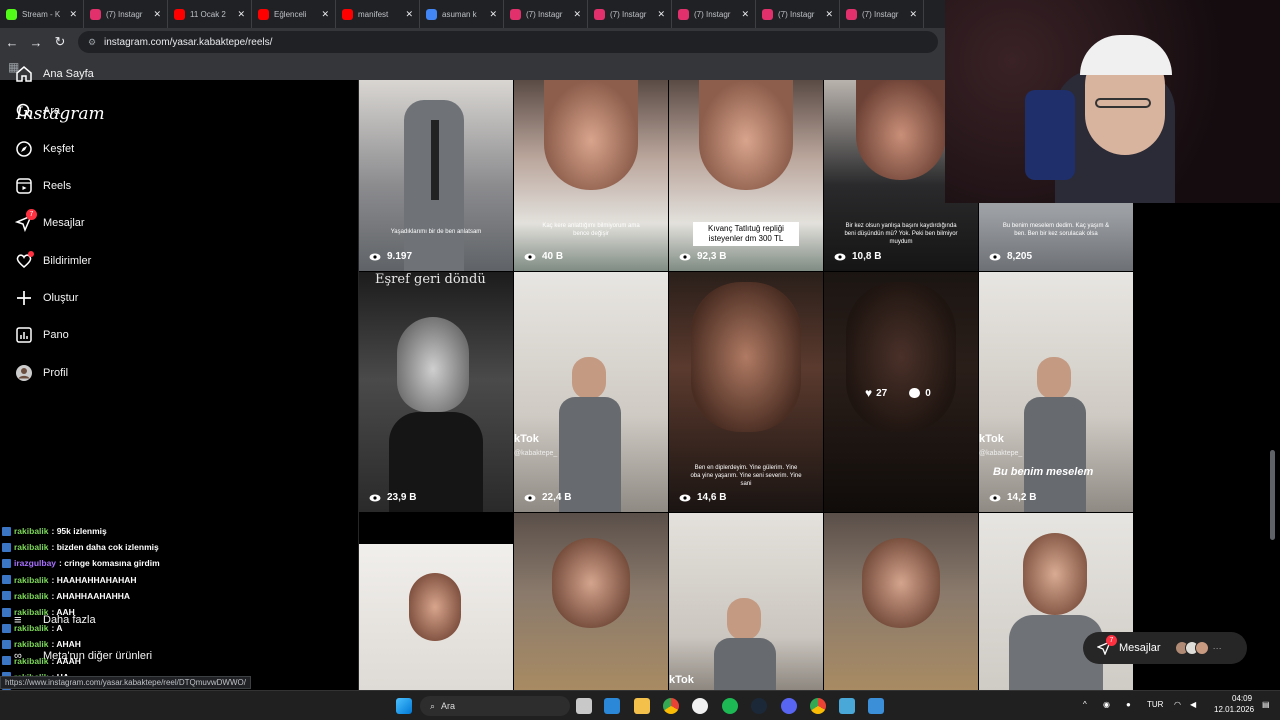 The image size is (1280, 720). Describe the element at coordinates (44, 149) in the screenshot. I see `sidebar-item-kesfet: Keşfet` at that location.